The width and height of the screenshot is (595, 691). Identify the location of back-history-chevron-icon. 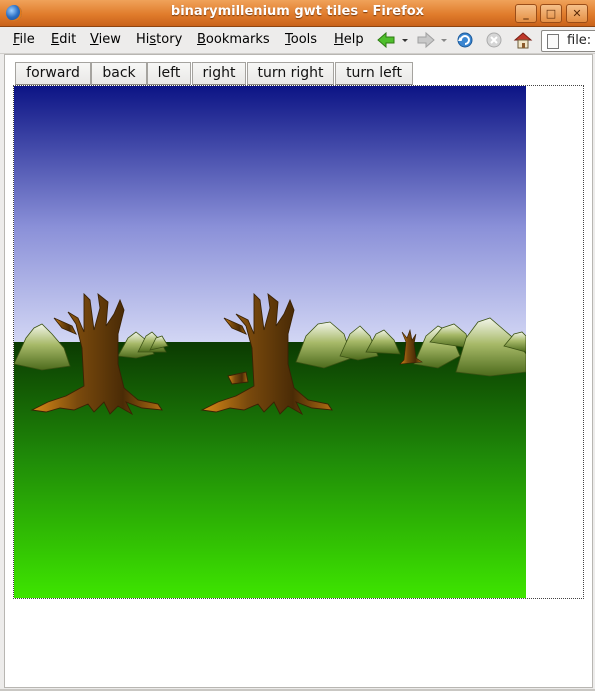
(405, 40).